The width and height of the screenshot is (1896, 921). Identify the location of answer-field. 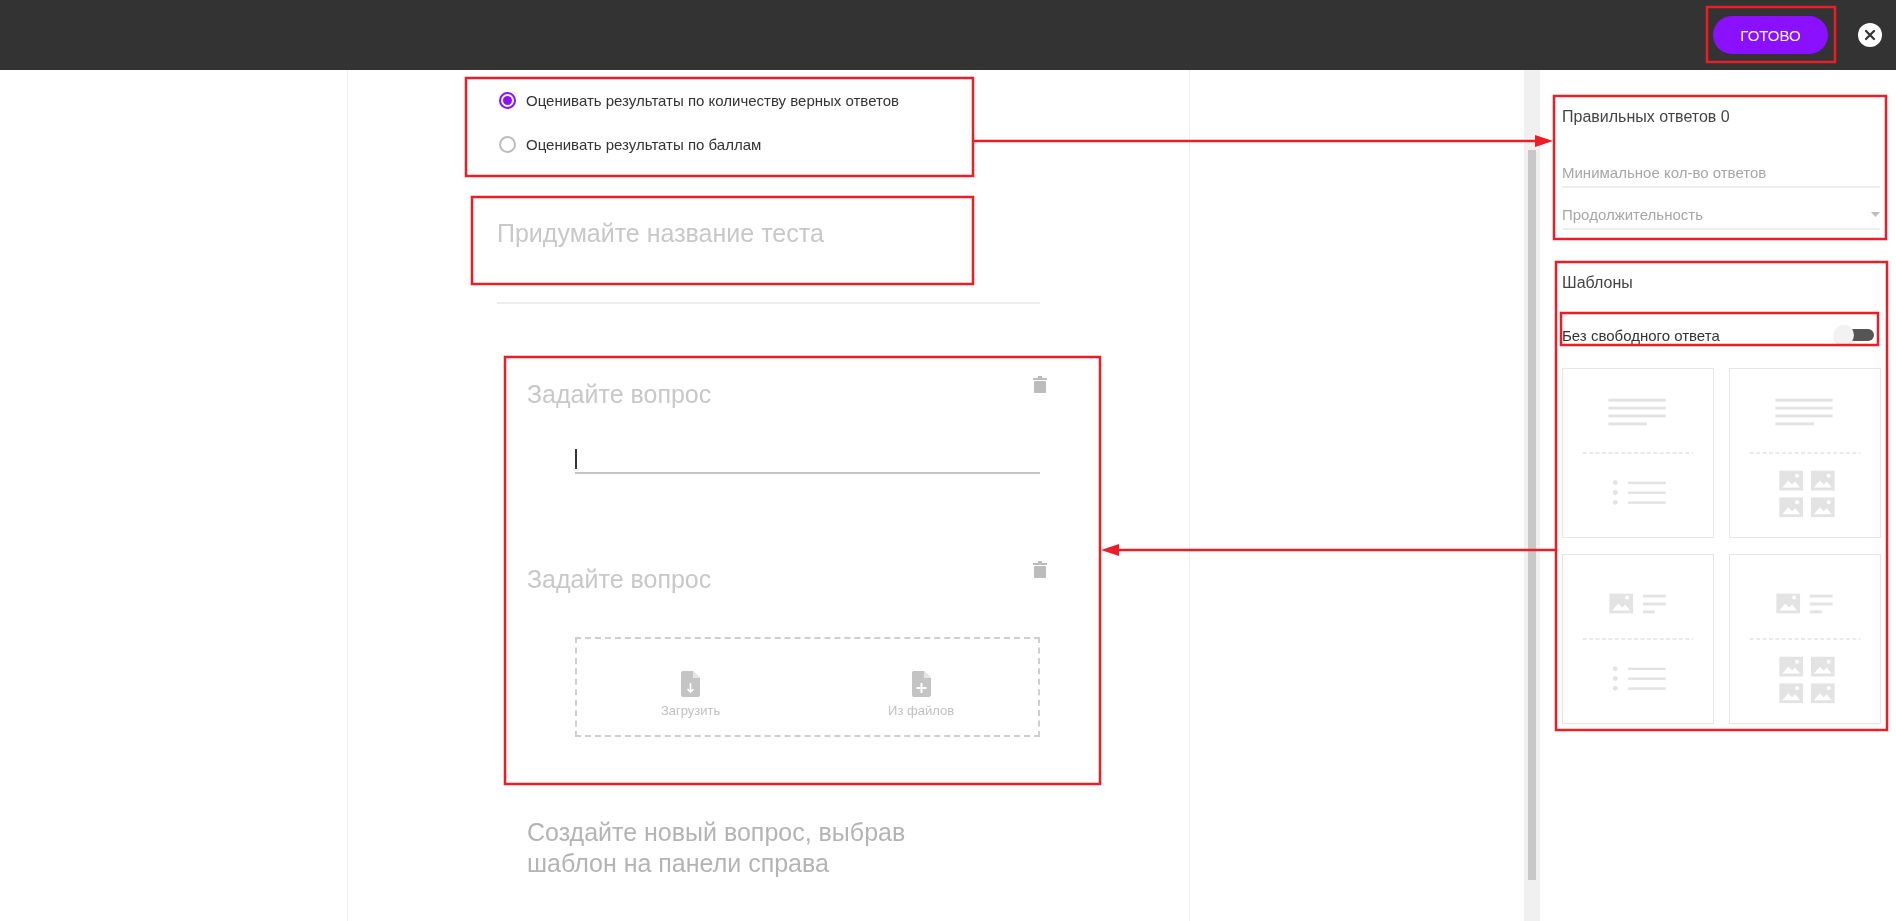
(807, 460).